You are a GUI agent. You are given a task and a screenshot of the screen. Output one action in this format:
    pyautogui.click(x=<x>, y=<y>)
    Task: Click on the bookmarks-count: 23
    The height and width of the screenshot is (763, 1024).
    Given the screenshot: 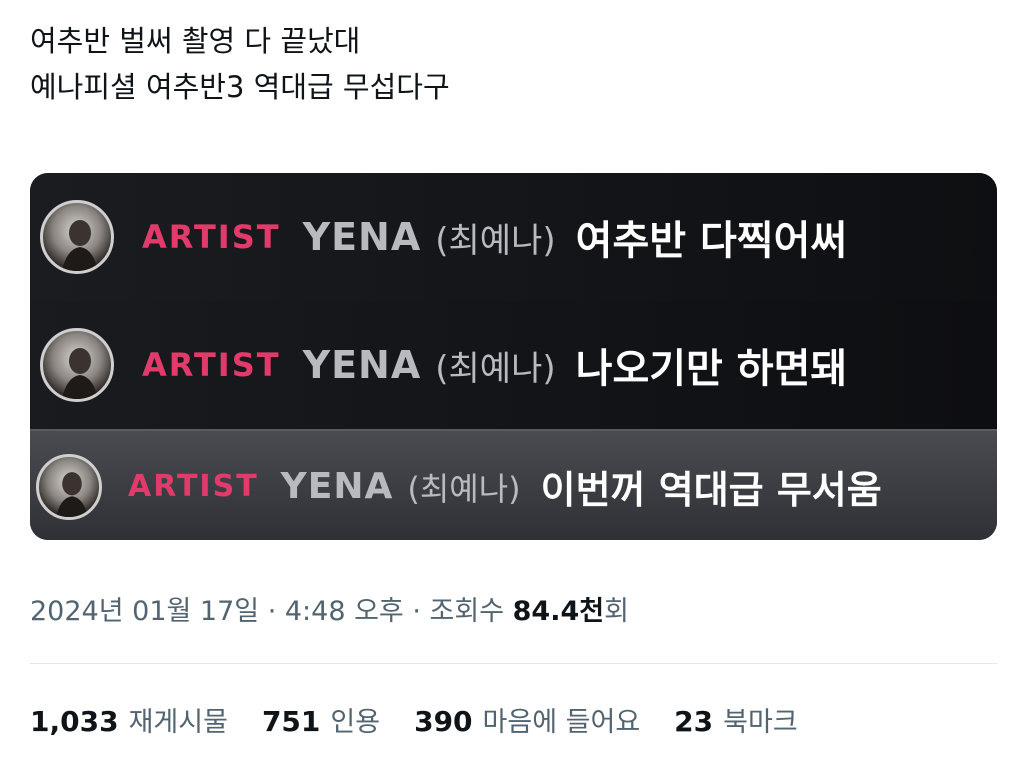 What is the action you would take?
    pyautogui.click(x=694, y=721)
    